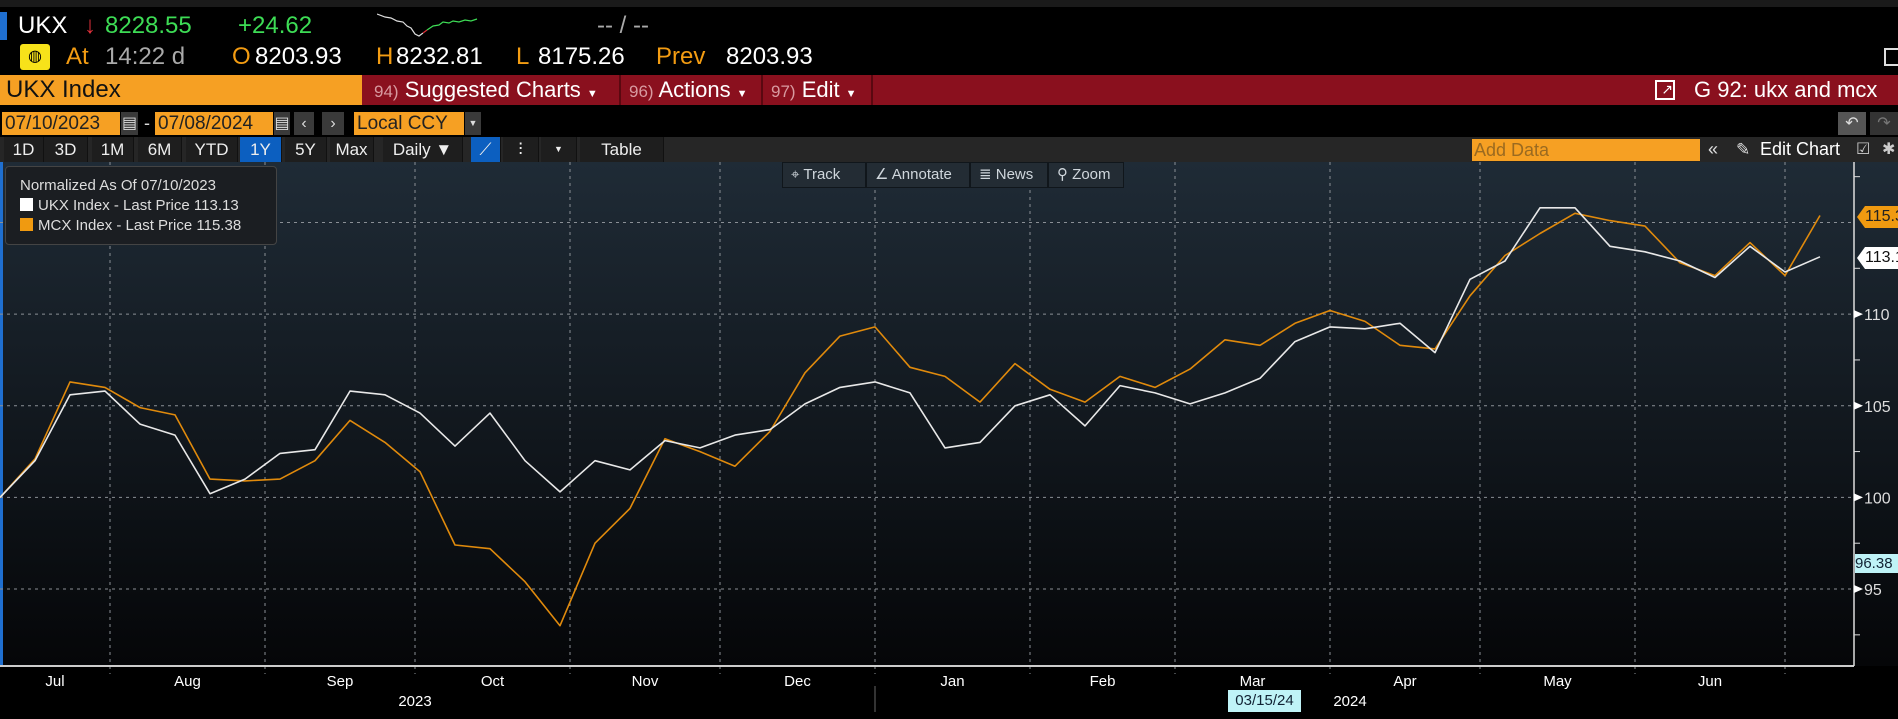 This screenshot has height=719, width=1898. Describe the element at coordinates (952, 681) in the screenshot. I see `month-label: Jan` at that location.